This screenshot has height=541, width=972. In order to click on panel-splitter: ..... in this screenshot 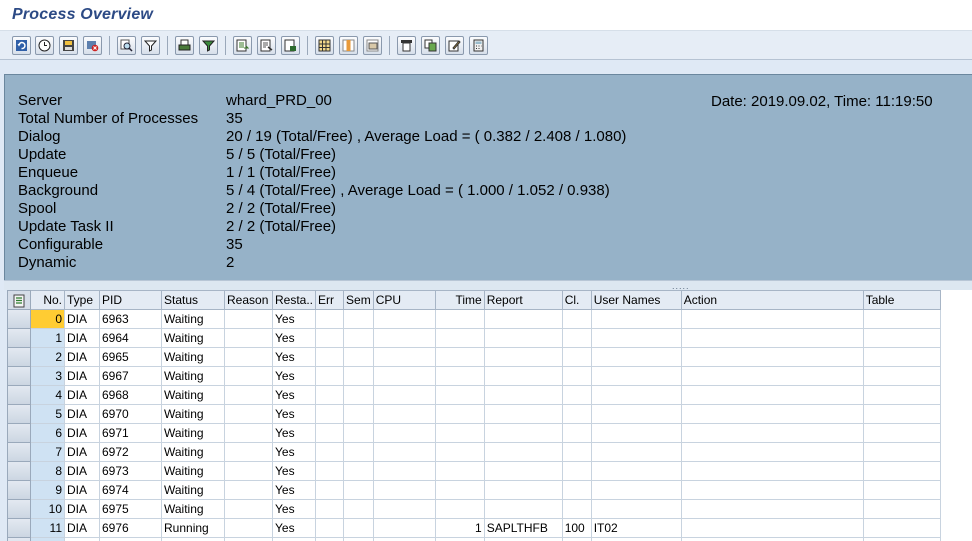, I will do `click(488, 285)`.